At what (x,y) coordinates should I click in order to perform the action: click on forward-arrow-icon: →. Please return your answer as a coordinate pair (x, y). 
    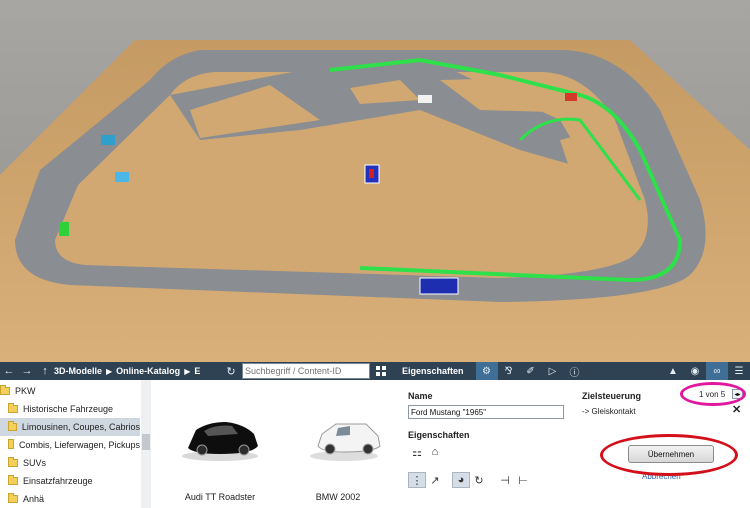
    Looking at the image, I should click on (27, 371).